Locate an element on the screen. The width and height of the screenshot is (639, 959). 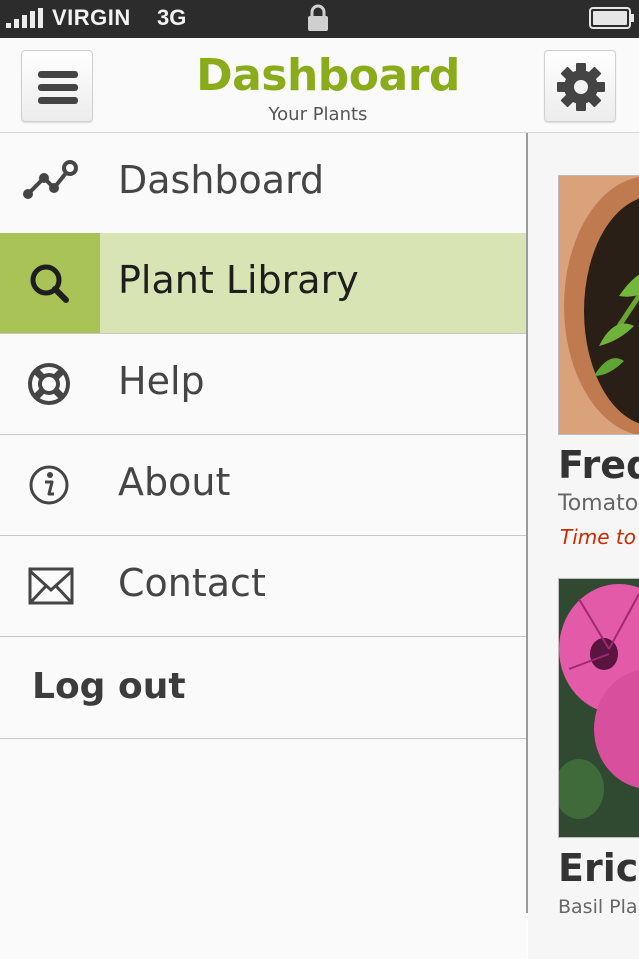
petunia-flower-image is located at coordinates (599, 708).